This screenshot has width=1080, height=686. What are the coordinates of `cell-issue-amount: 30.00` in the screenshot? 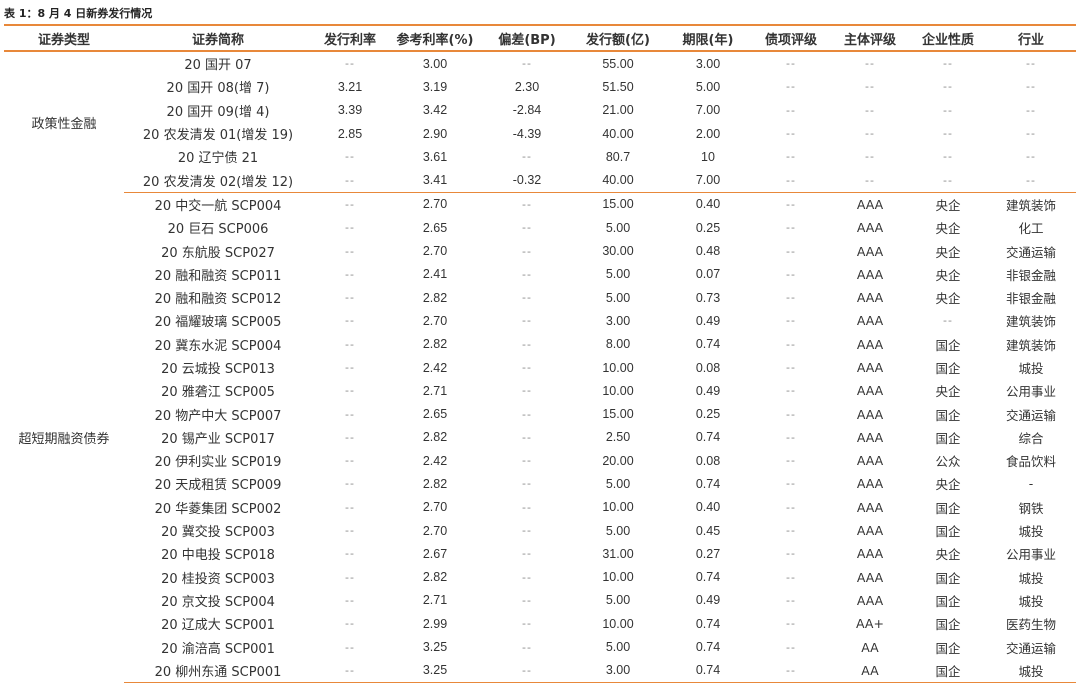 It's located at (618, 251).